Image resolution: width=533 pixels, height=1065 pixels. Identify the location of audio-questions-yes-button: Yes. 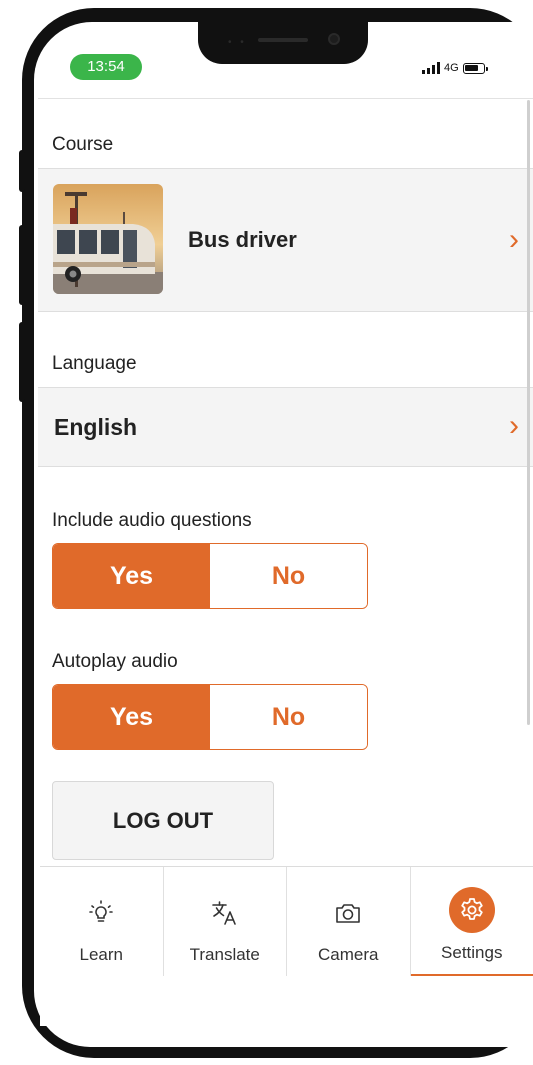
(131, 576).